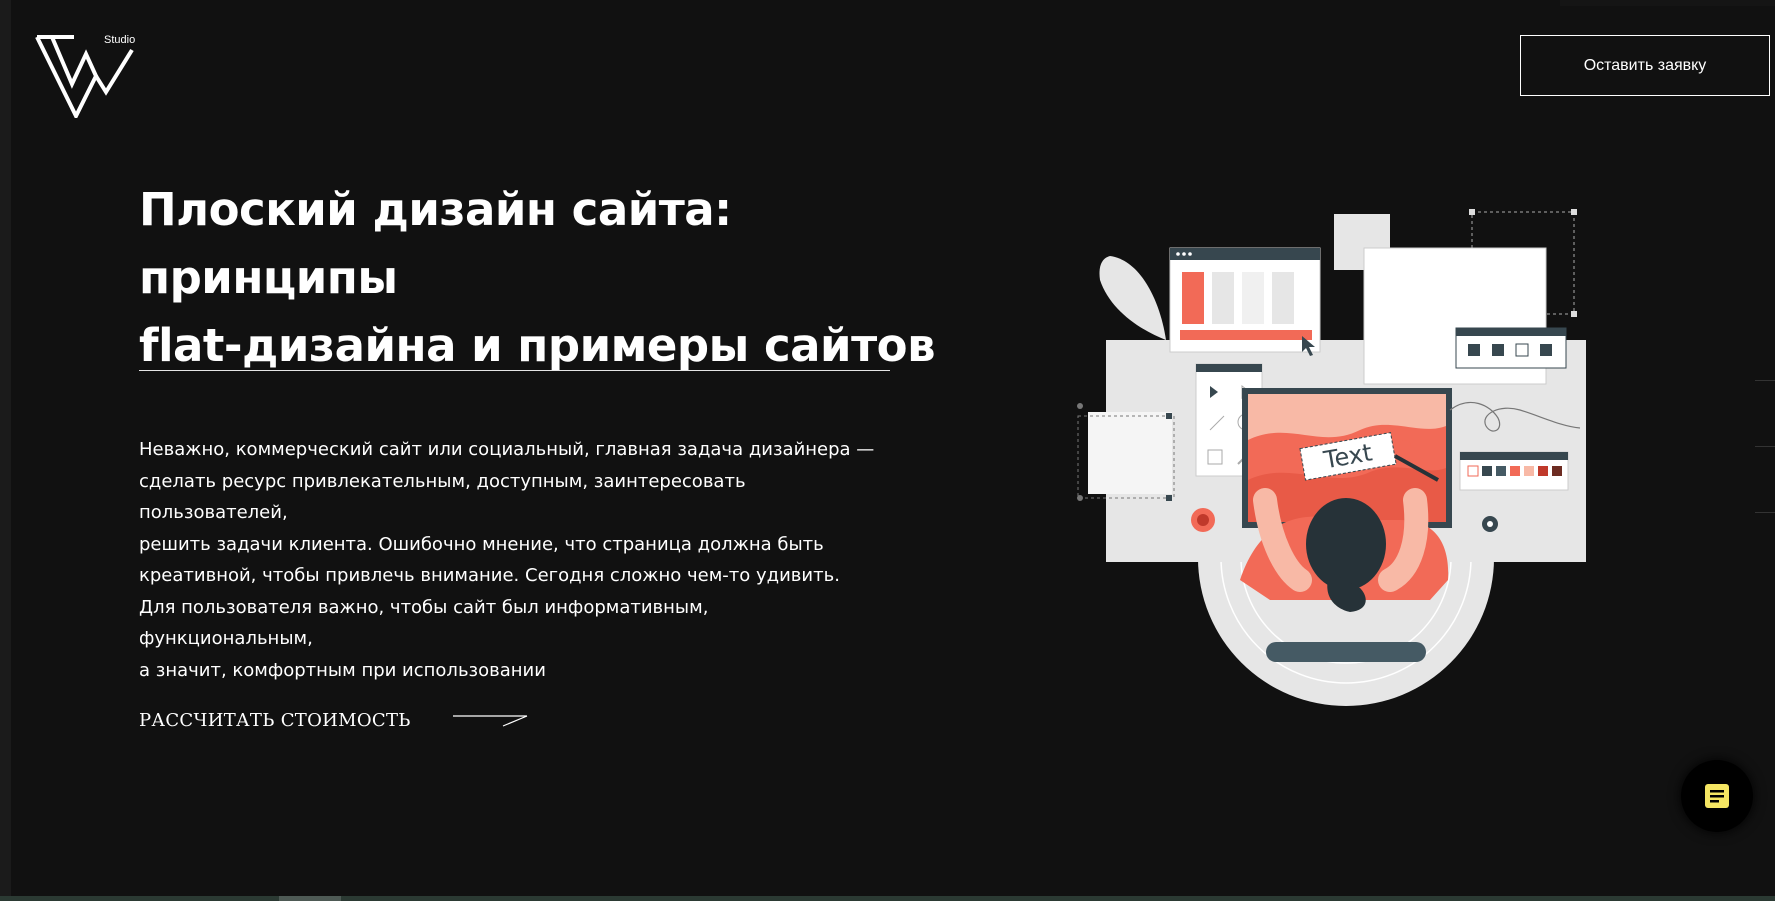 This screenshot has width=1775, height=901. What do you see at coordinates (1132, 298) in the screenshot?
I see `leaf-shape` at bounding box center [1132, 298].